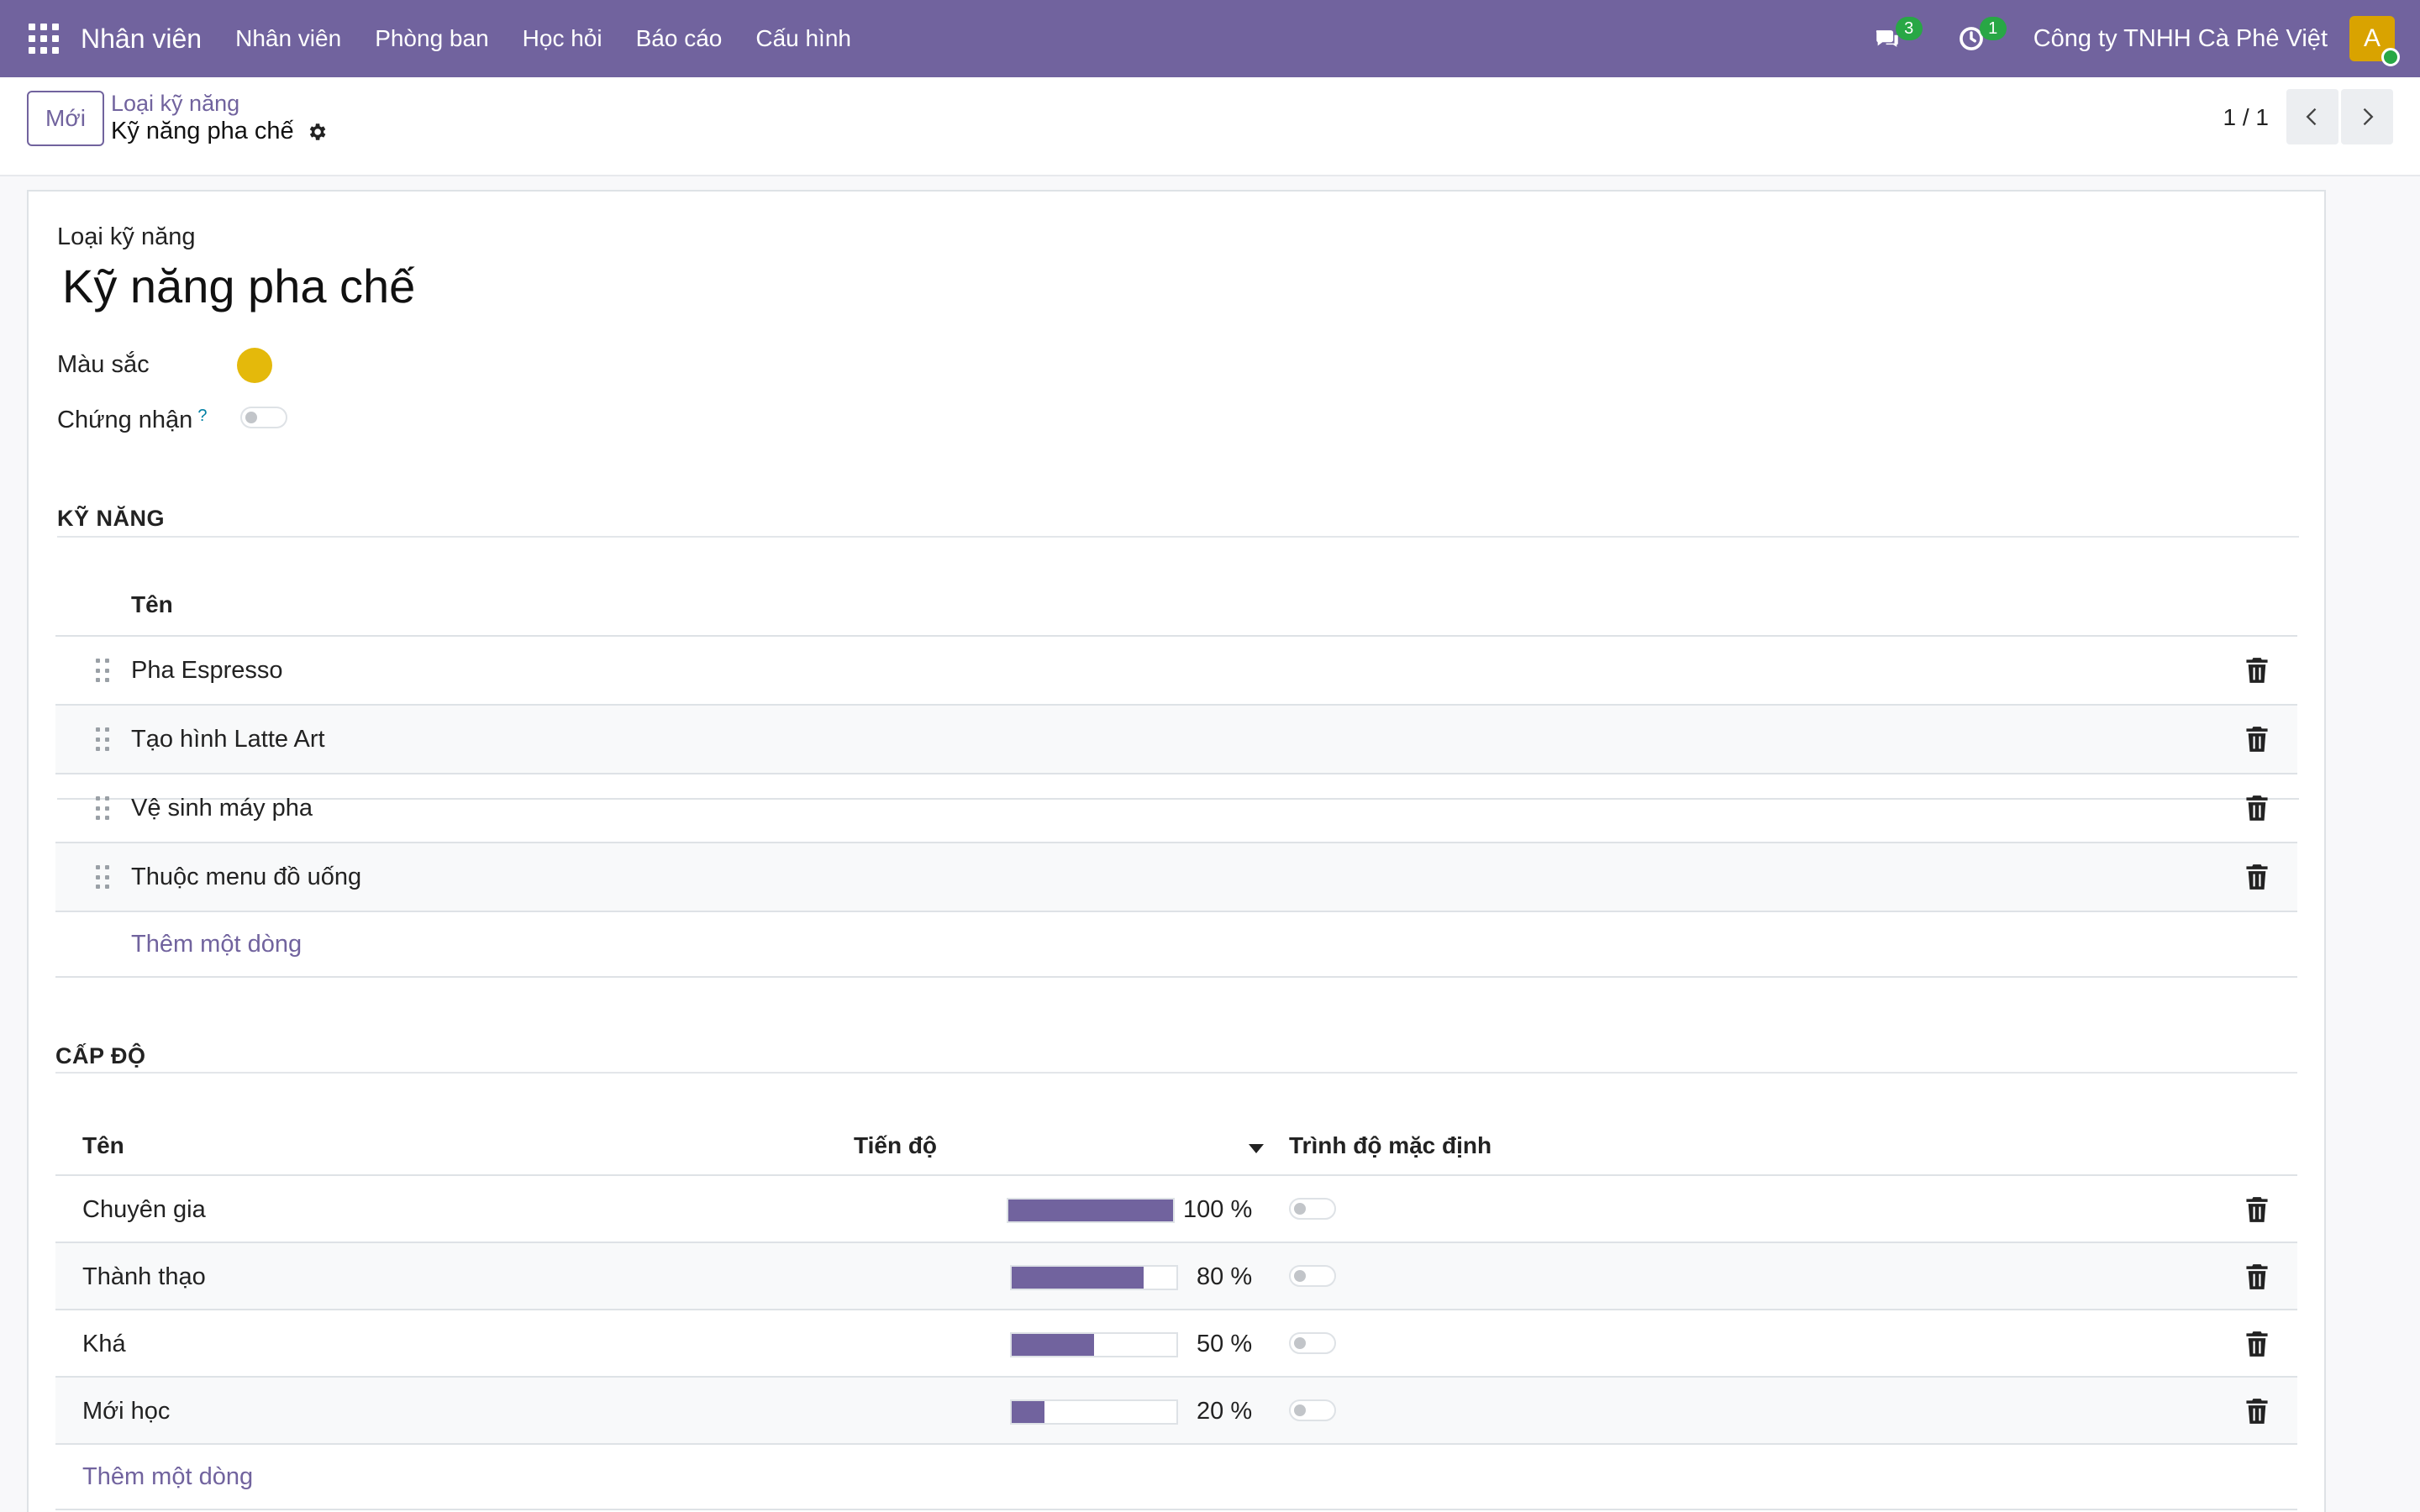 The height and width of the screenshot is (1512, 2420). What do you see at coordinates (207, 671) in the screenshot?
I see `skill-name-cell: Pha Espresso` at bounding box center [207, 671].